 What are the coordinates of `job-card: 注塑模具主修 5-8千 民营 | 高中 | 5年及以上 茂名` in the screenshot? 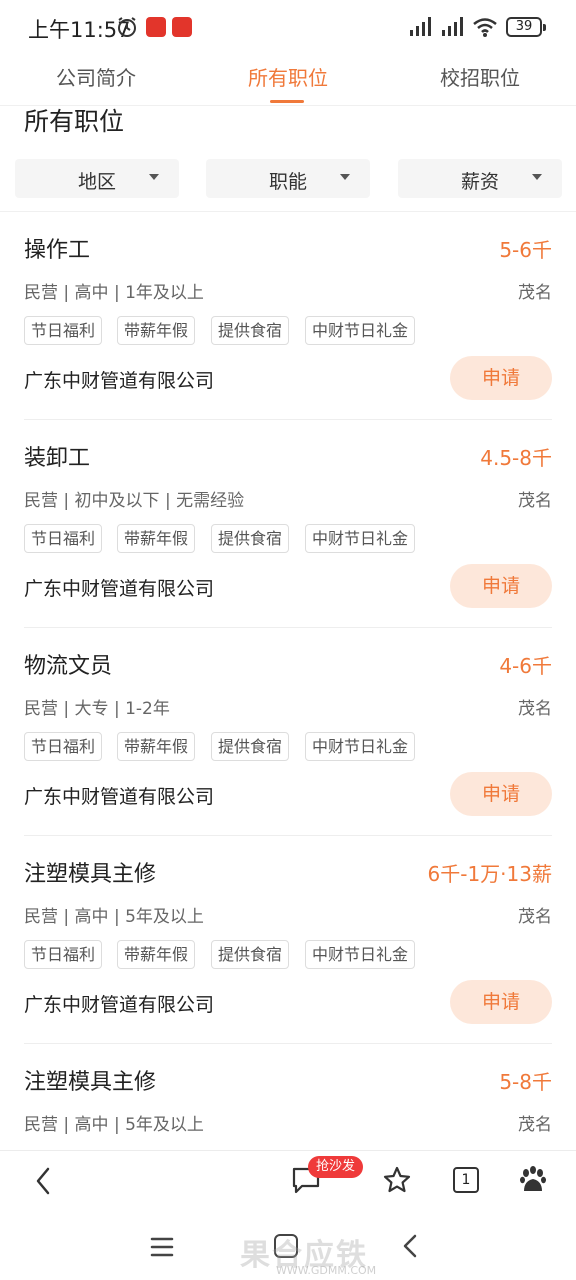 It's located at (288, 1097).